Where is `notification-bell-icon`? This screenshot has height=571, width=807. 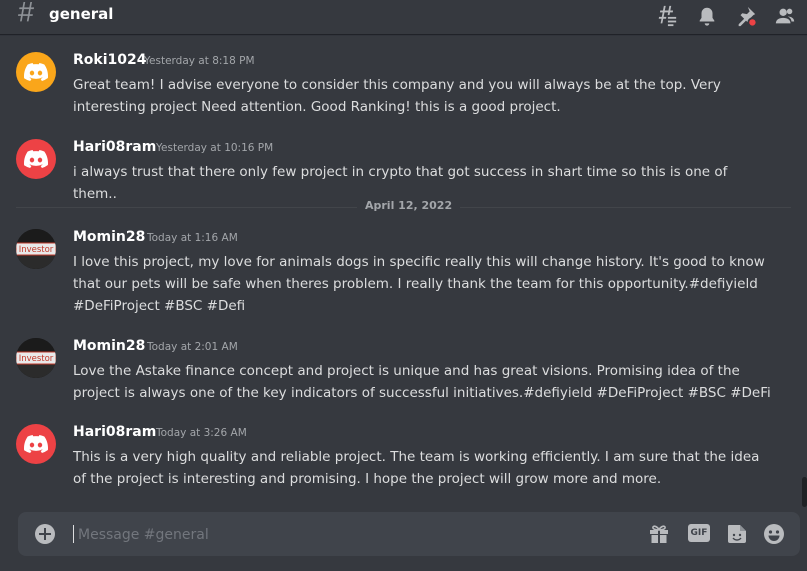
notification-bell-icon is located at coordinates (707, 16).